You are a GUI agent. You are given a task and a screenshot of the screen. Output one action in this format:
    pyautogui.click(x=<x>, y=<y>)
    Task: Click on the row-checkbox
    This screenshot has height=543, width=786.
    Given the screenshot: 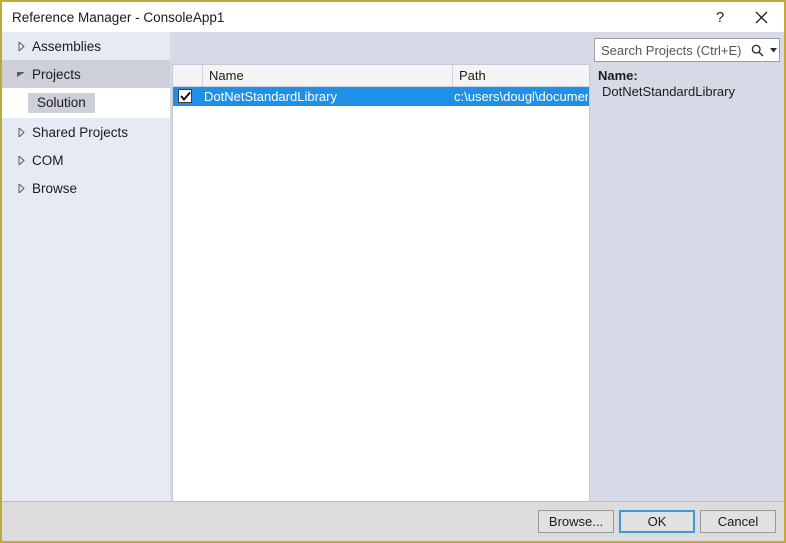 What is the action you would take?
    pyautogui.click(x=185, y=96)
    